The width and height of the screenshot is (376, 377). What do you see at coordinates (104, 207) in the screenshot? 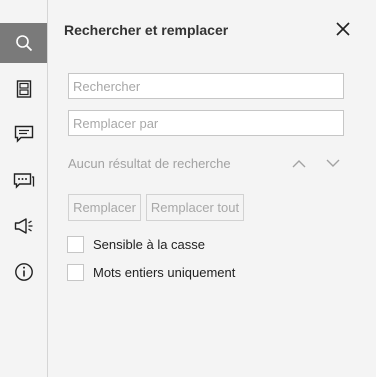
I see `replace-button: Remplacer` at bounding box center [104, 207].